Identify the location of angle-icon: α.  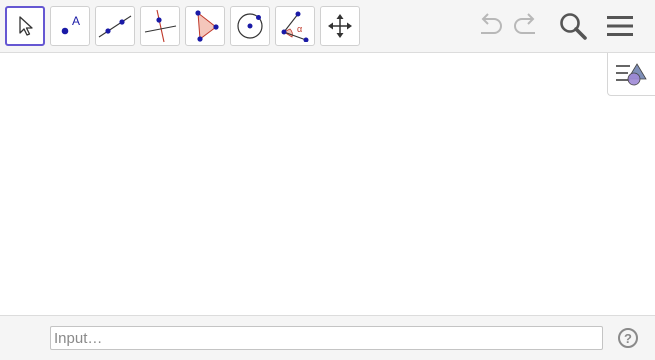
(295, 26).